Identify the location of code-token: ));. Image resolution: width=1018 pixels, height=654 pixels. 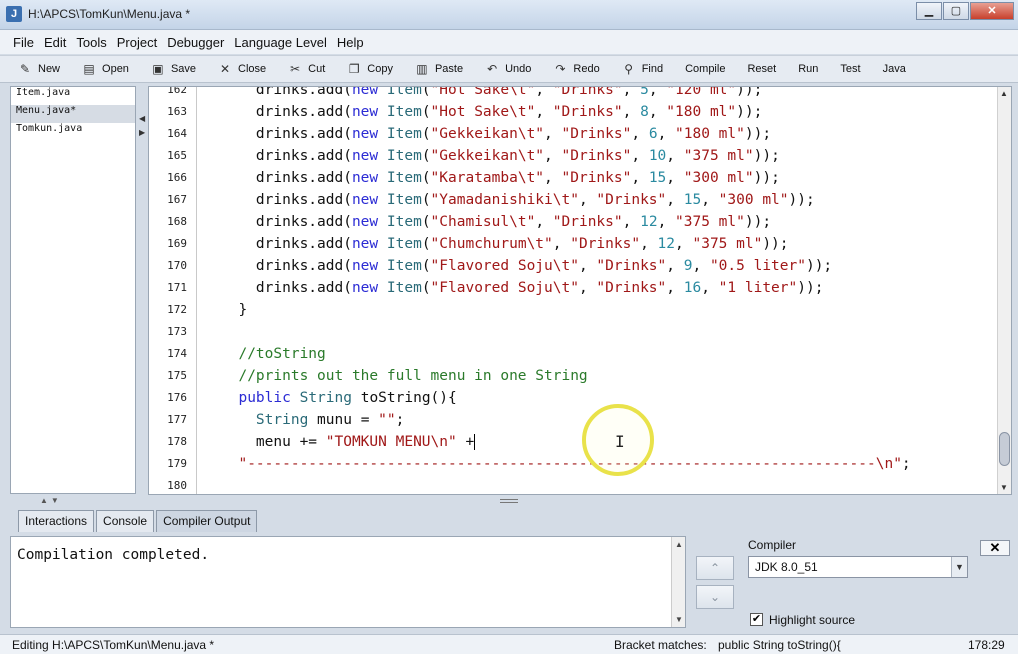
(766, 156).